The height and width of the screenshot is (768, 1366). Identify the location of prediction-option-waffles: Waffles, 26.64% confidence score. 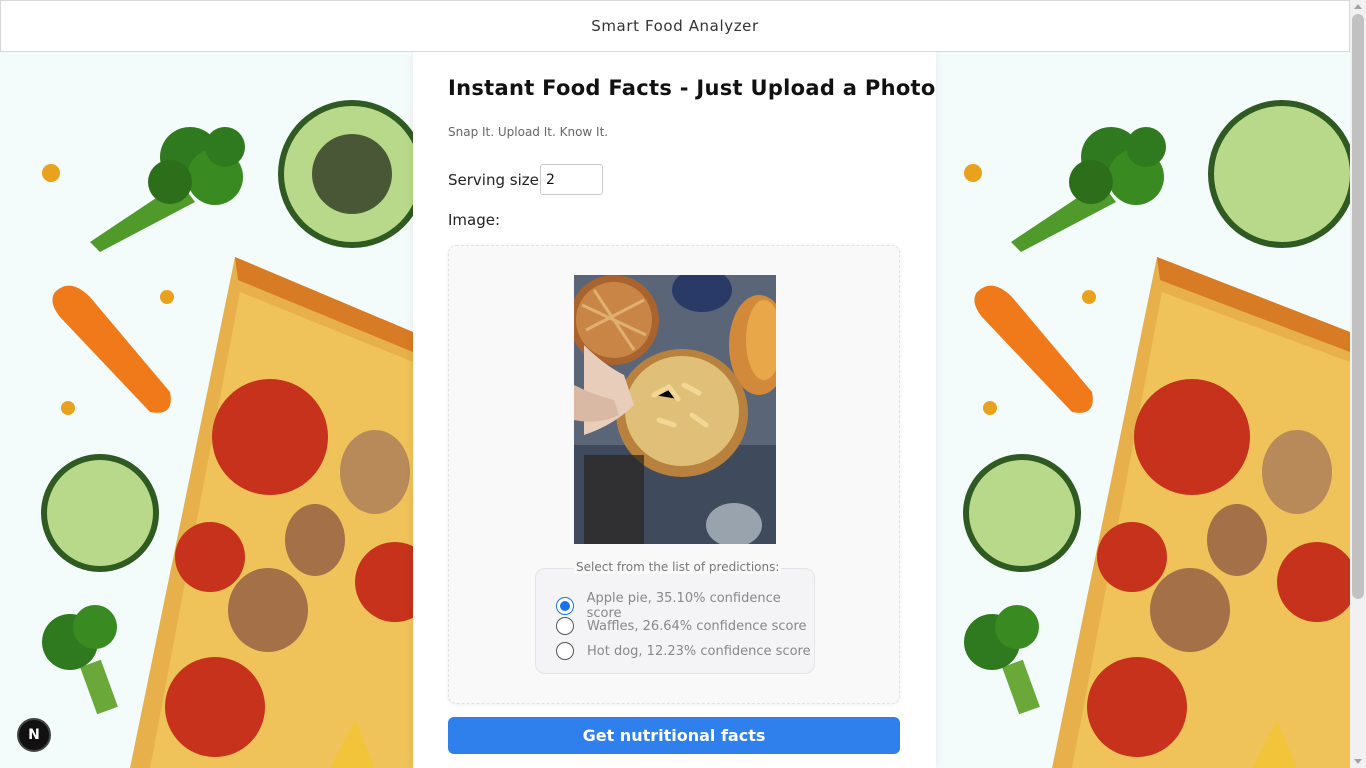
(681, 626).